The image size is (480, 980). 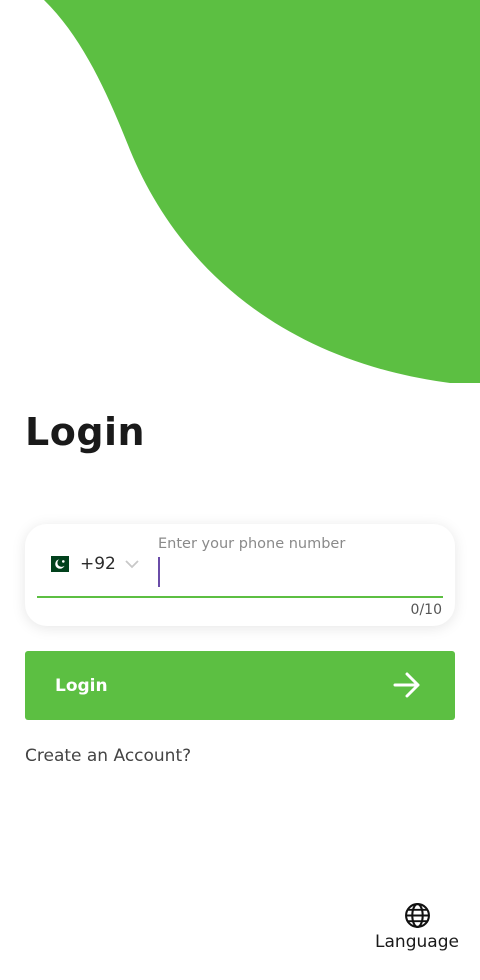 I want to click on phone-number-placeholder: Enter your phone number, so click(x=252, y=544).